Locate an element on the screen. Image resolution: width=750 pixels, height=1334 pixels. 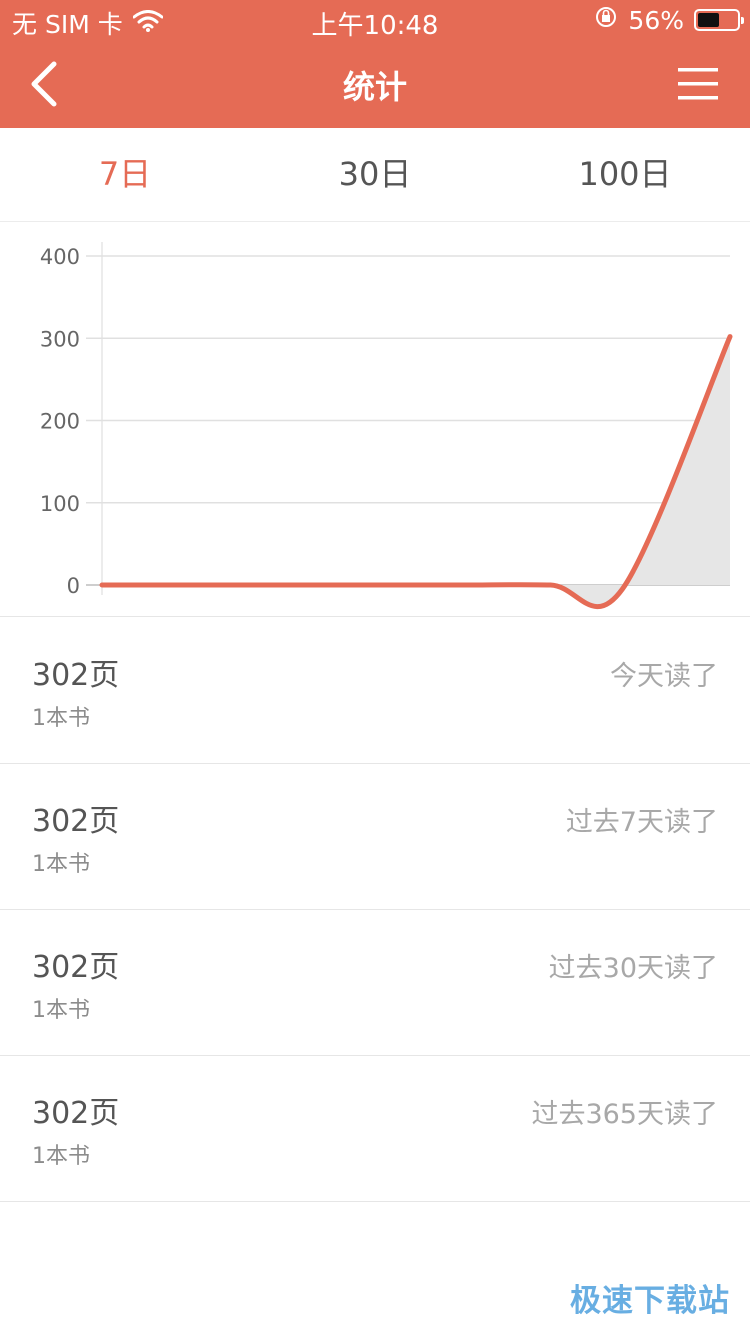
tab-7-days: 7日 is located at coordinates (125, 174).